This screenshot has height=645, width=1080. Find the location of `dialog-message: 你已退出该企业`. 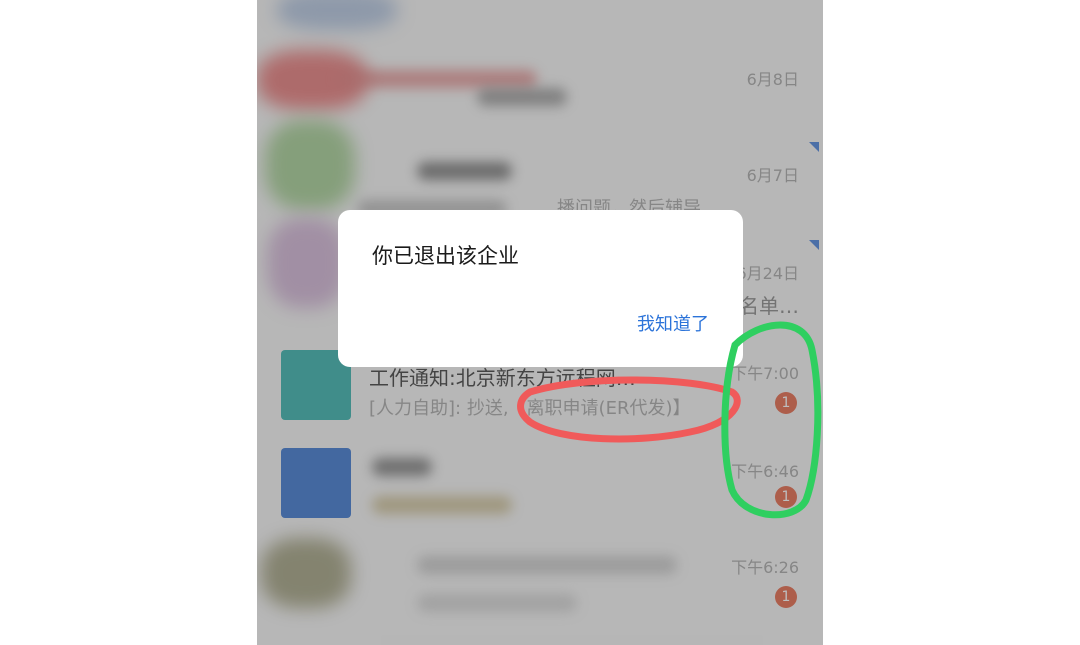

dialog-message: 你已退出该企业 is located at coordinates (445, 256).